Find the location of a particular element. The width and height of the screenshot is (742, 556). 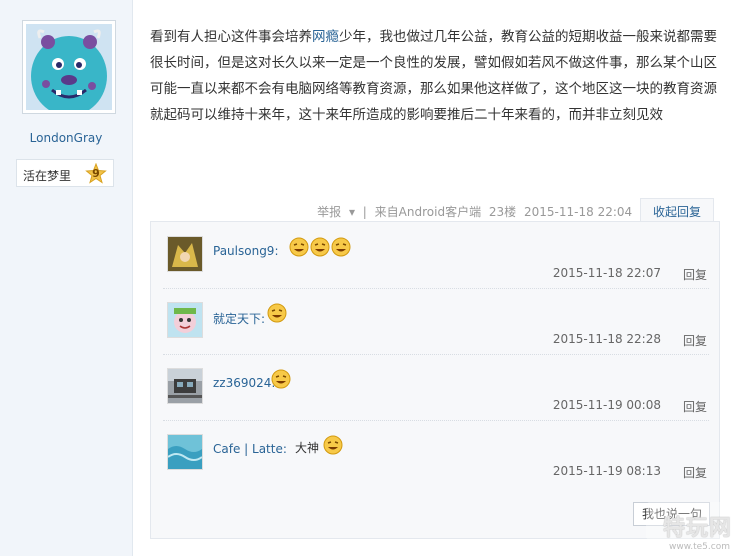

comment-username: Cafe | Latte: is located at coordinates (250, 449).